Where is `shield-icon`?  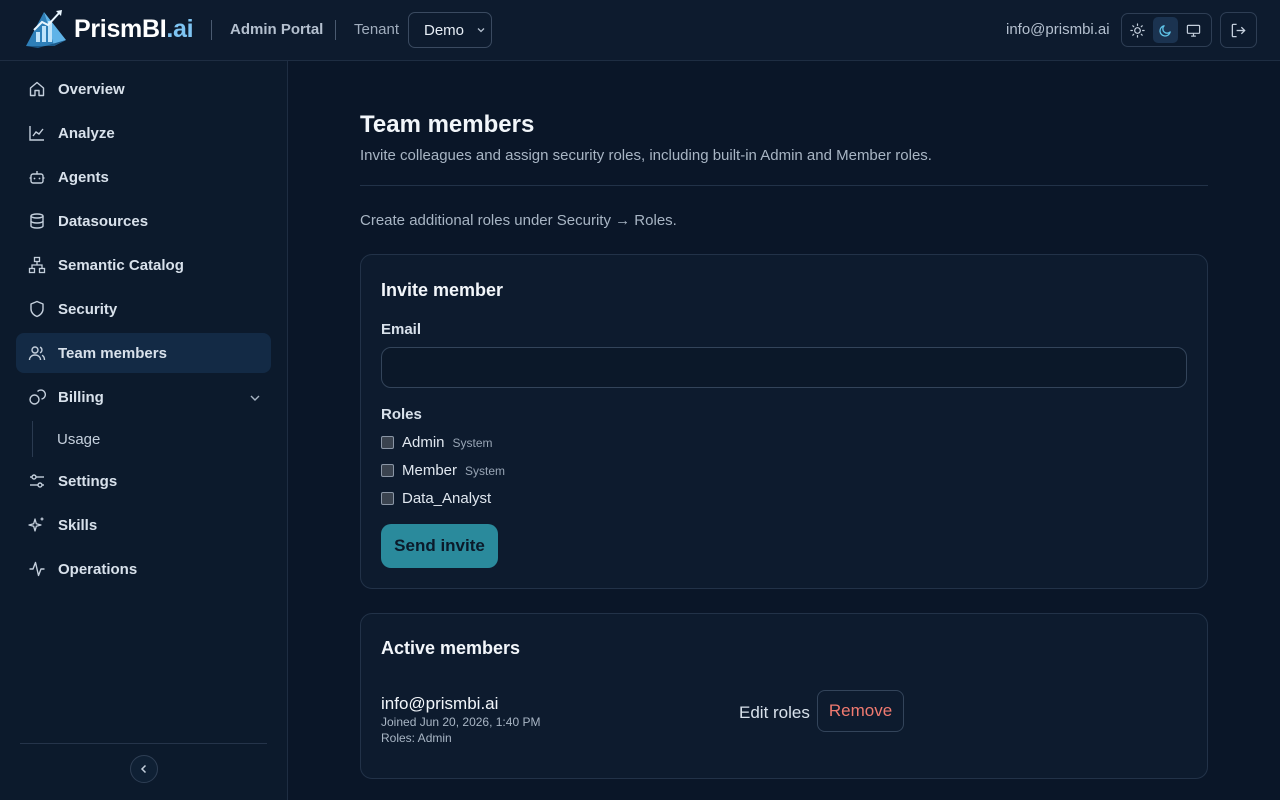 shield-icon is located at coordinates (37, 309).